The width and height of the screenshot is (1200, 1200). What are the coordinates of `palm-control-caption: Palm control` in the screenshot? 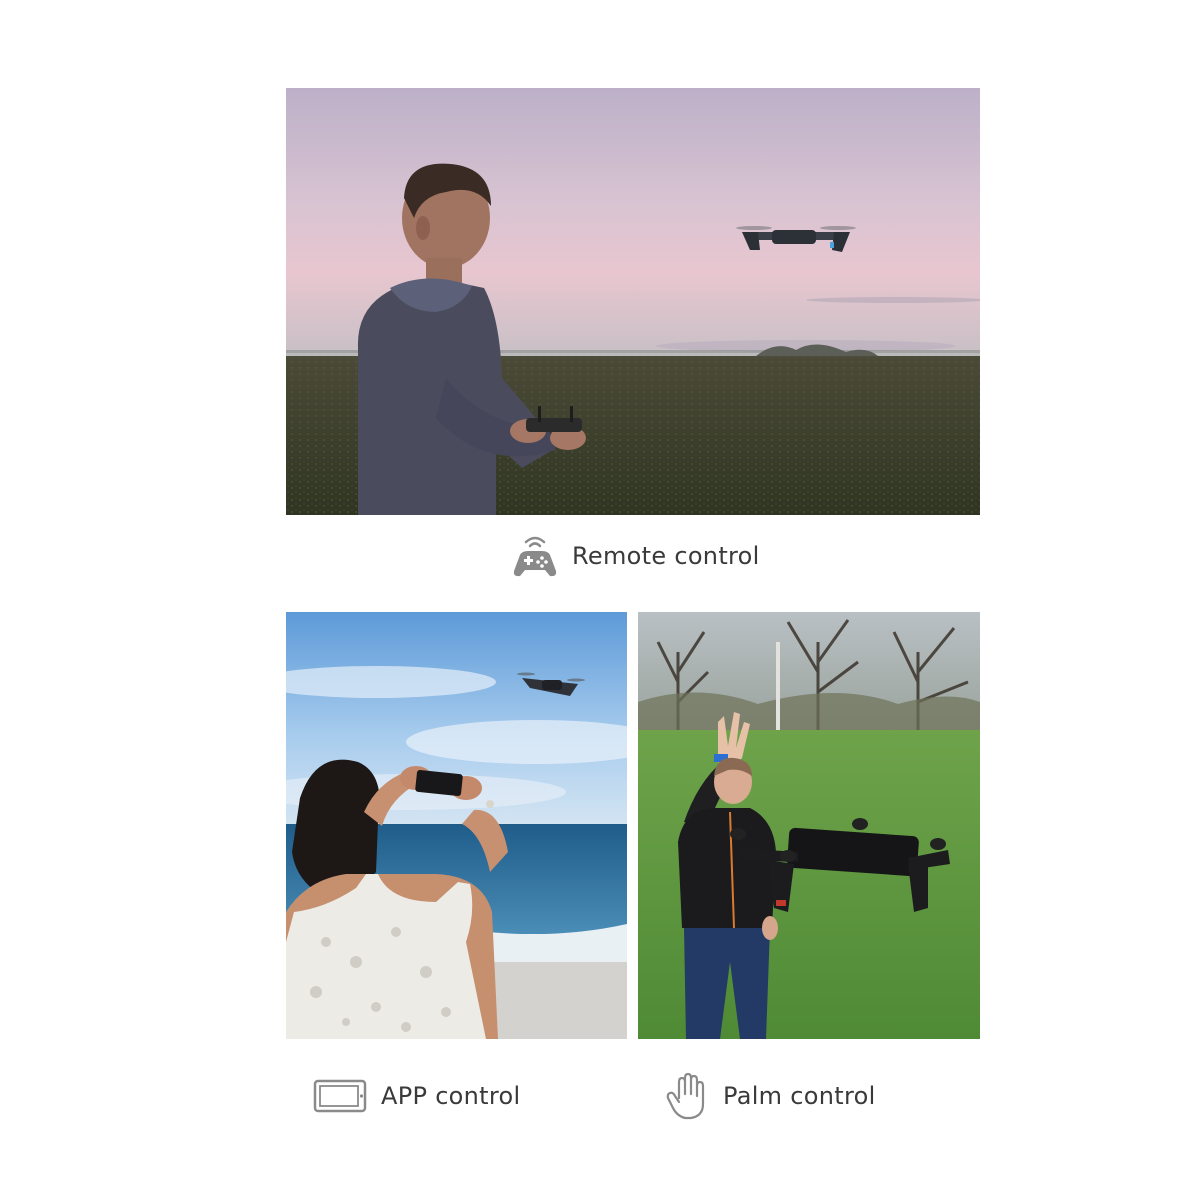 It's located at (770, 1096).